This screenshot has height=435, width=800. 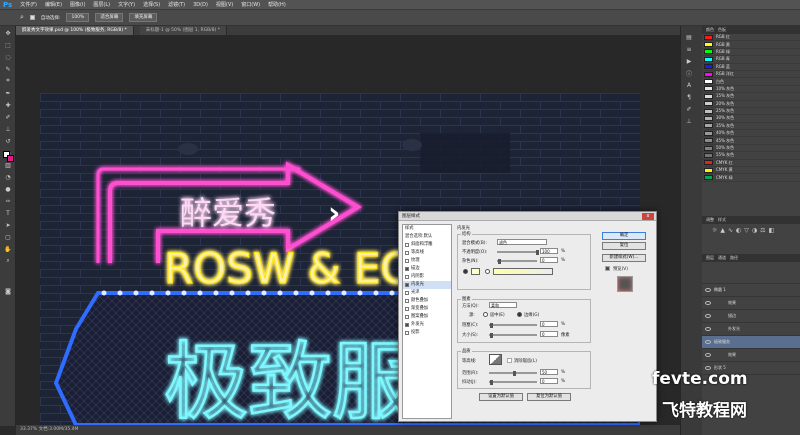 I want to click on menu-item-view: 视图(V), so click(x=224, y=4).